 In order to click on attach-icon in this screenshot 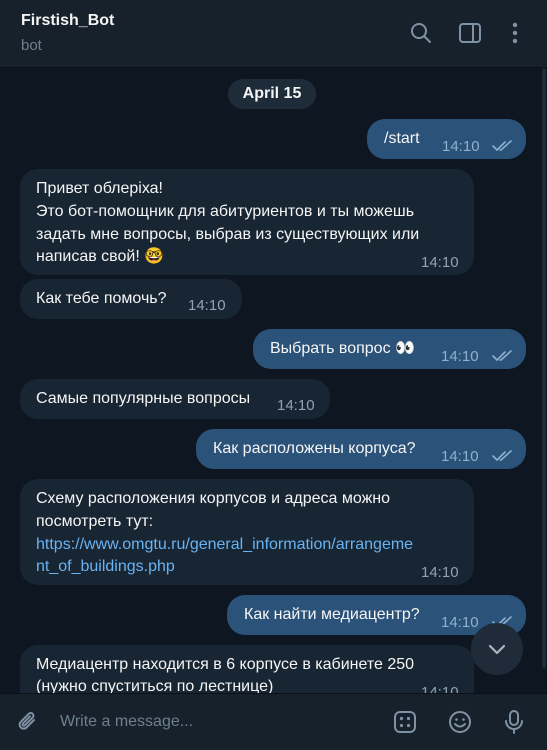, I will do `click(28, 722)`.